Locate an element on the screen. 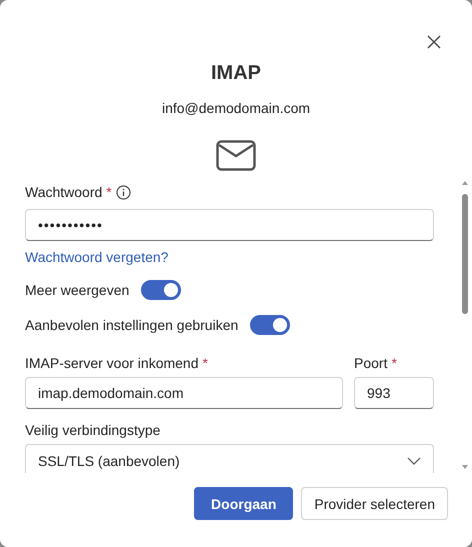 This screenshot has height=547, width=472. toggle-label: Meer weergeven is located at coordinates (77, 290).